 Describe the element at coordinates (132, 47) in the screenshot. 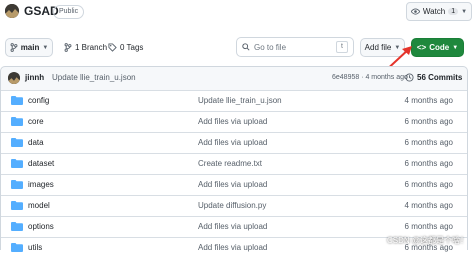

I see `tags-count: 0 Tags` at that location.